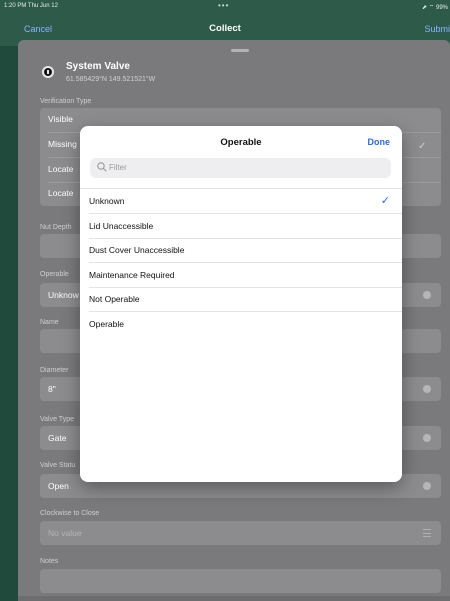 This screenshot has height=601, width=450. Describe the element at coordinates (241, 201) in the screenshot. I see `picker-option: Unknown ✓` at that location.